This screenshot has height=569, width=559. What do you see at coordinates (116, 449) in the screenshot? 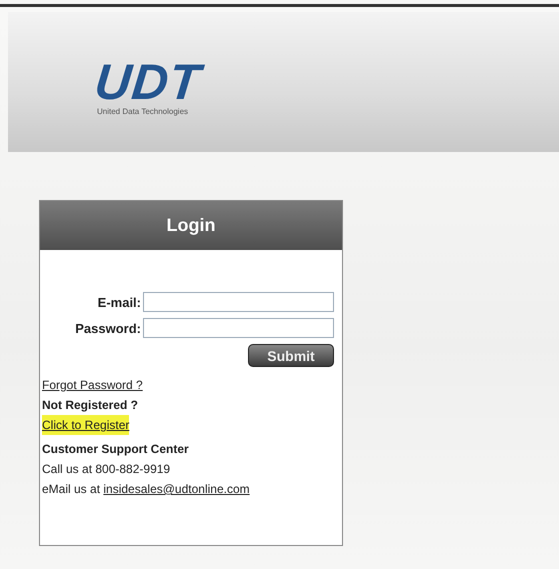
I see `support-heading: Customer Support Center` at bounding box center [116, 449].